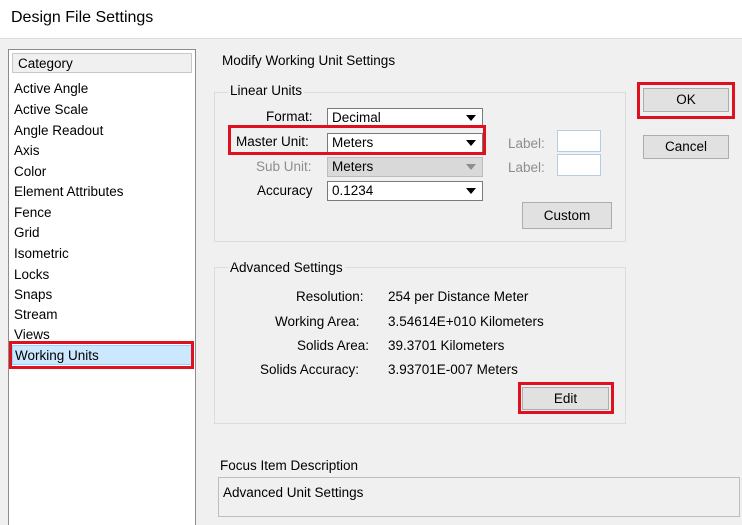  Describe the element at coordinates (27, 232) in the screenshot. I see `category-item-label: Grid` at that location.